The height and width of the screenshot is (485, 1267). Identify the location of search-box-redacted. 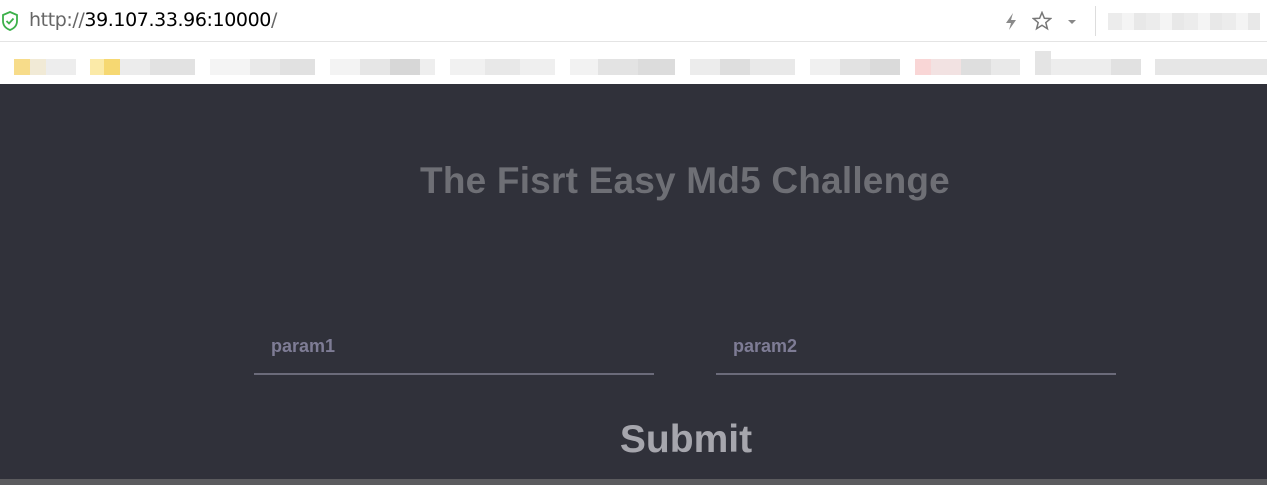
(1184, 21).